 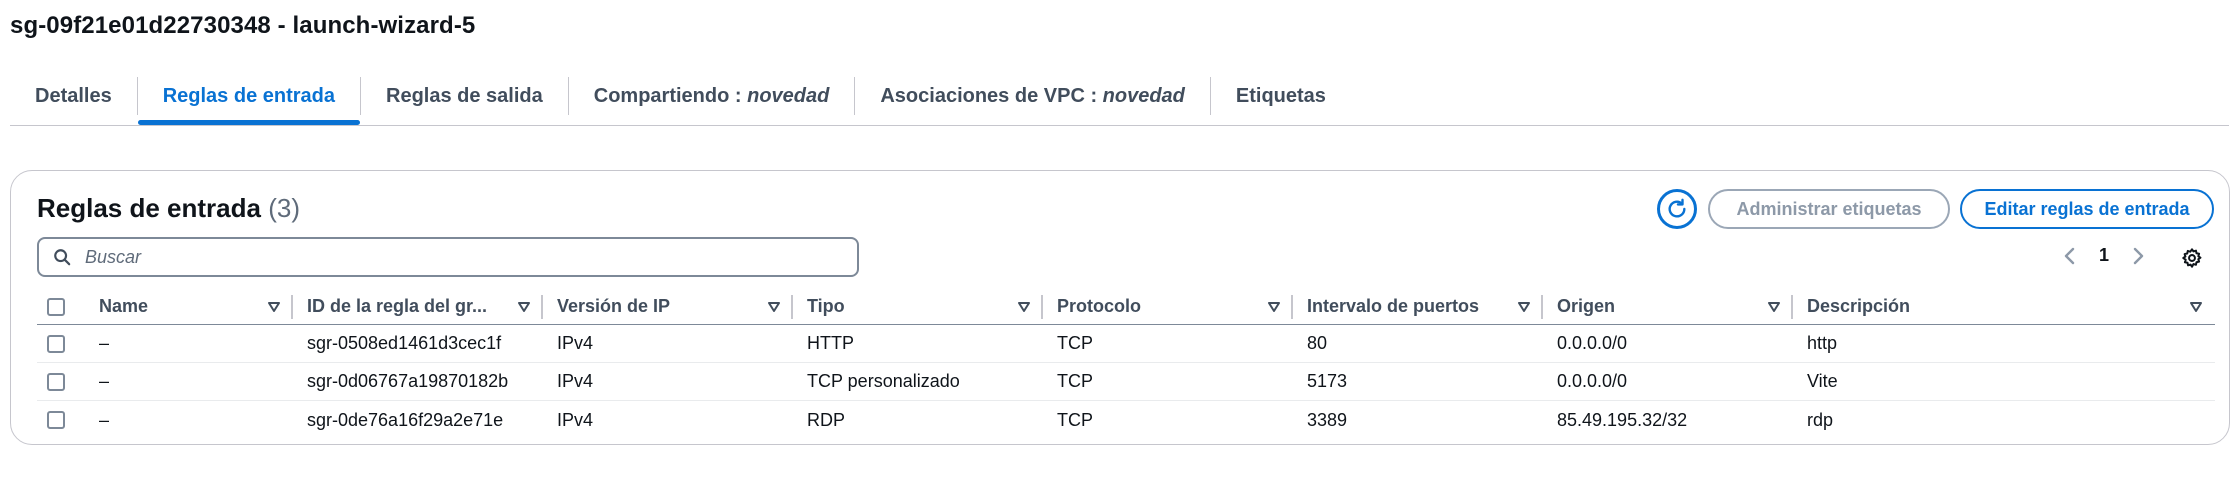 What do you see at coordinates (189, 306) in the screenshot?
I see `column-header-name: Name` at bounding box center [189, 306].